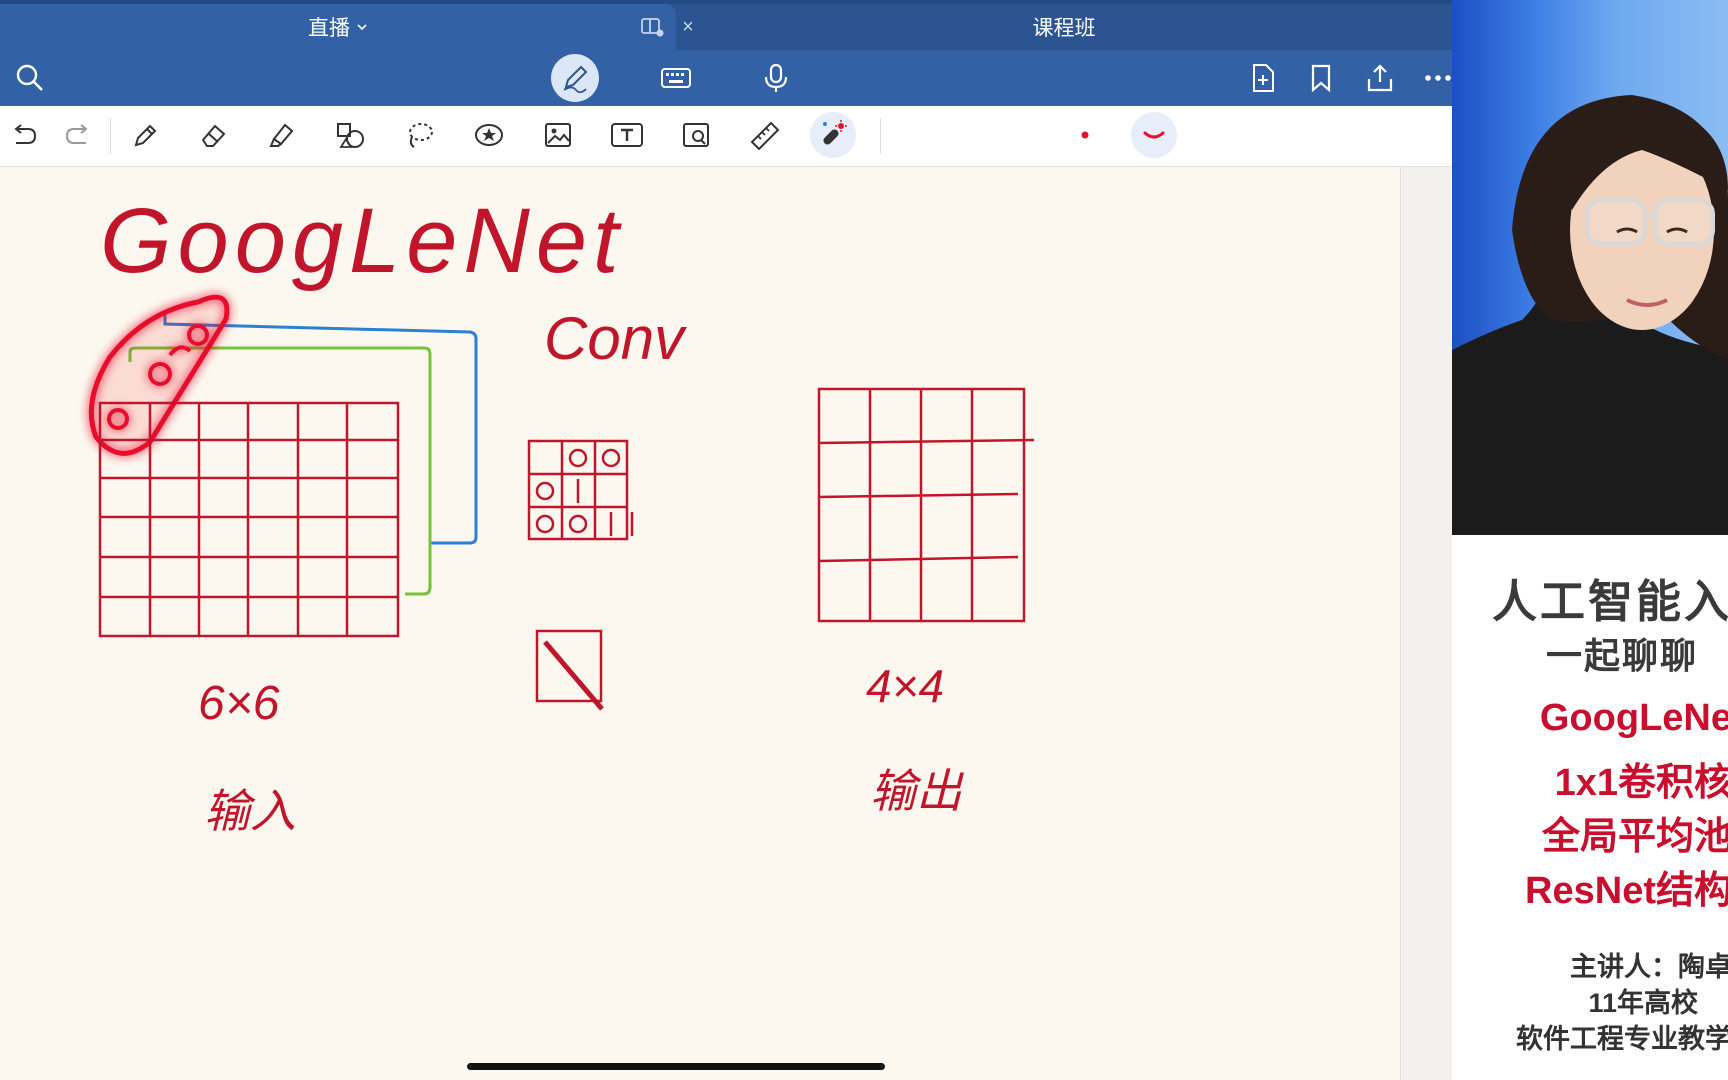 The image size is (1728, 1080). Describe the element at coordinates (1621, 655) in the screenshot. I see `course-subtitle: 一起聊聊` at that location.